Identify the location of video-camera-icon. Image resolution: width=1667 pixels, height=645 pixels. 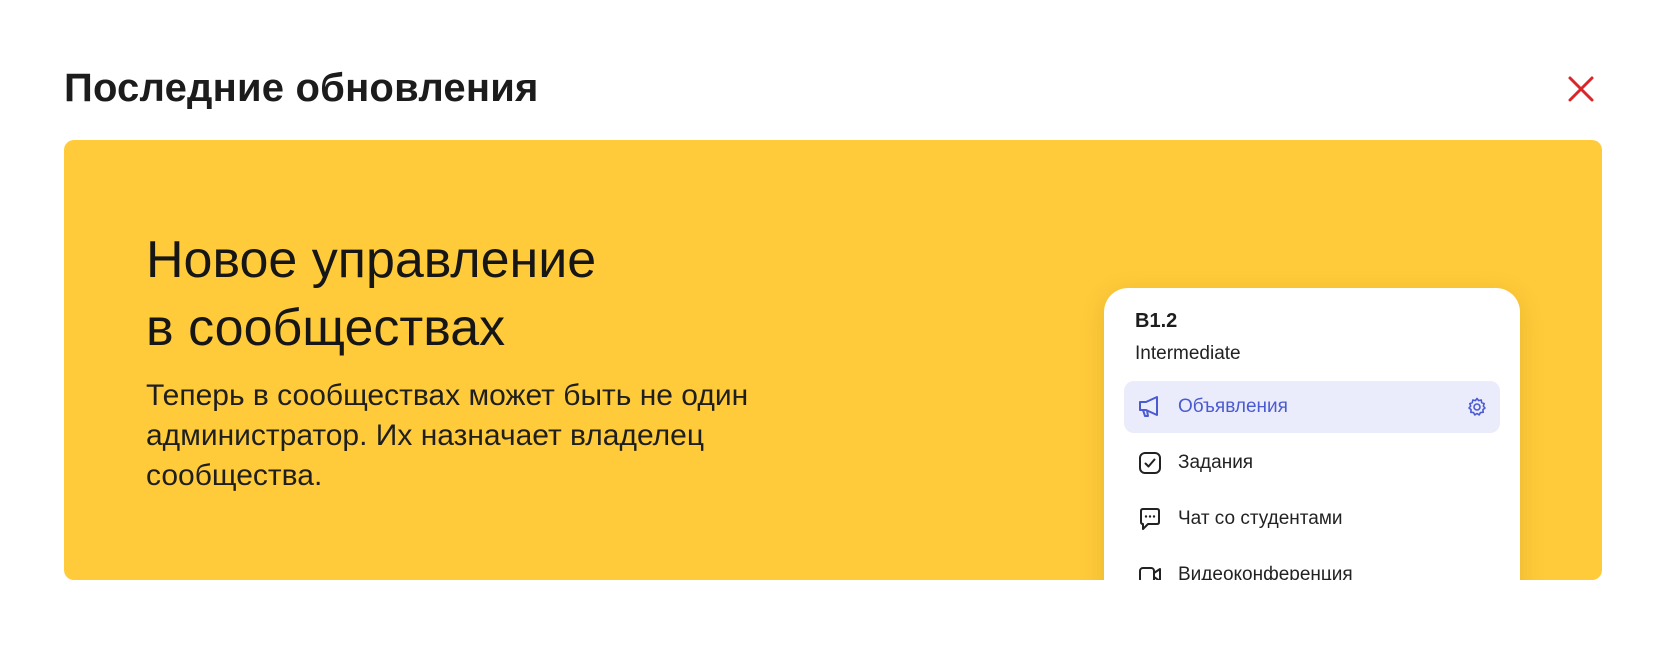
(1150, 571).